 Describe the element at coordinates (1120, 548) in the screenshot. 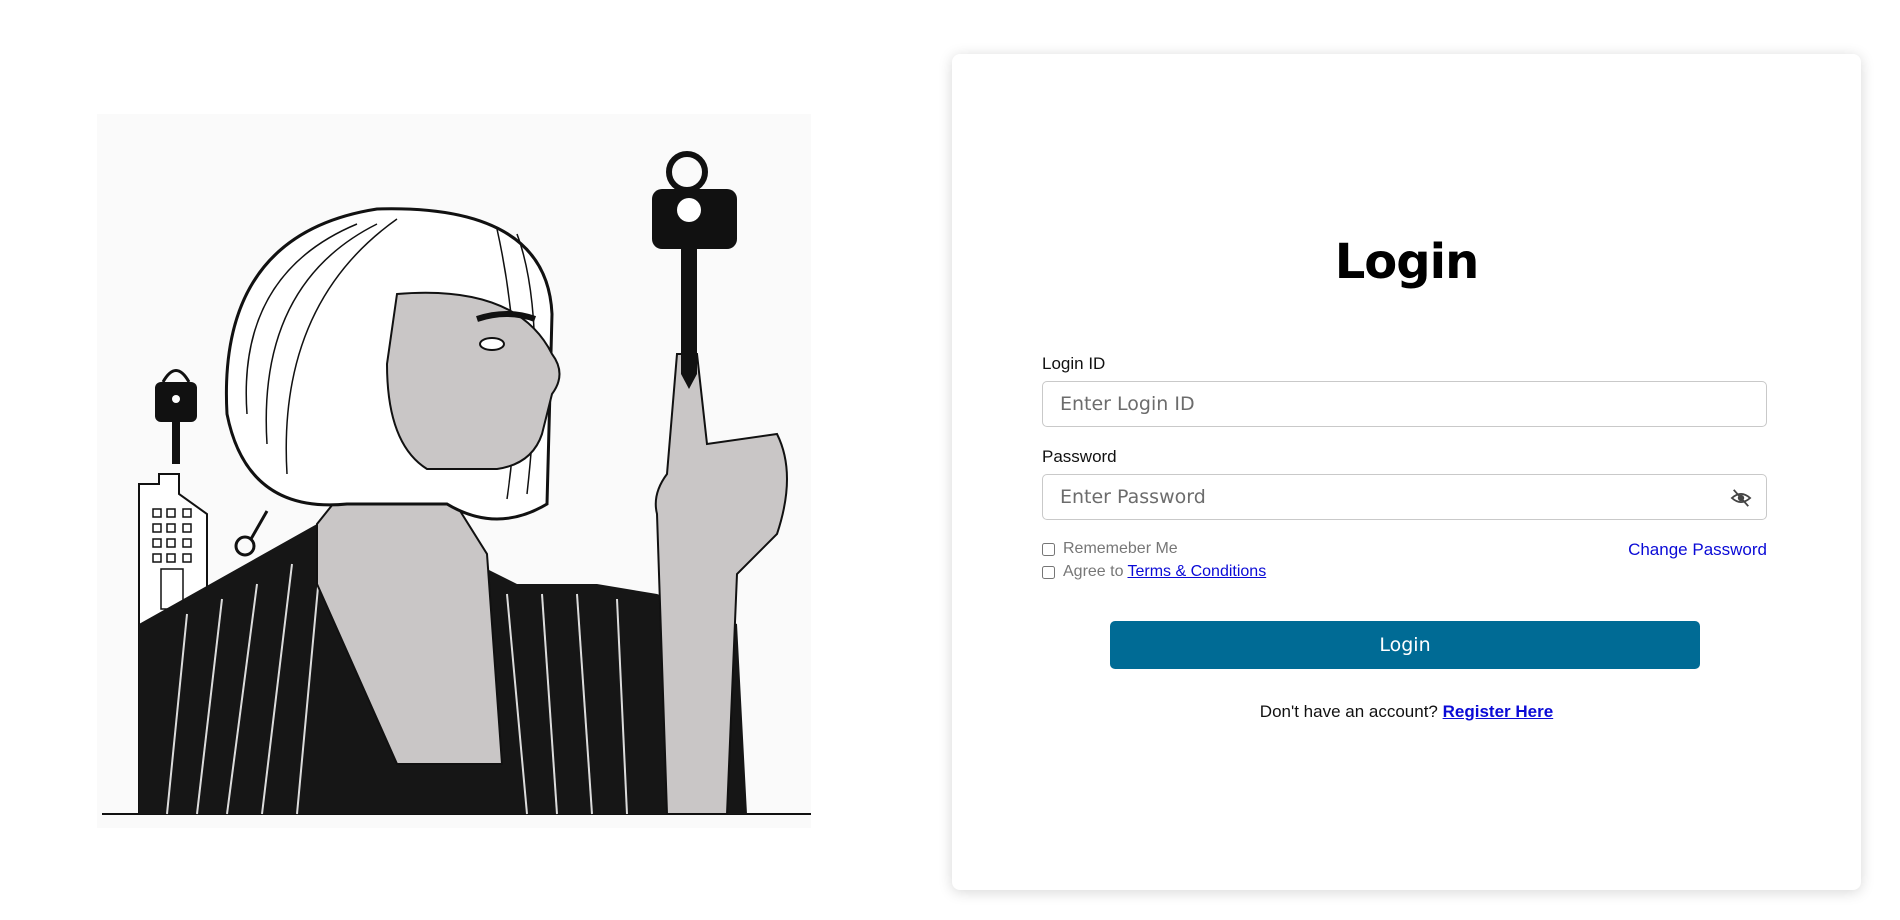

I see `remember-me-label: Rememeber Me` at that location.